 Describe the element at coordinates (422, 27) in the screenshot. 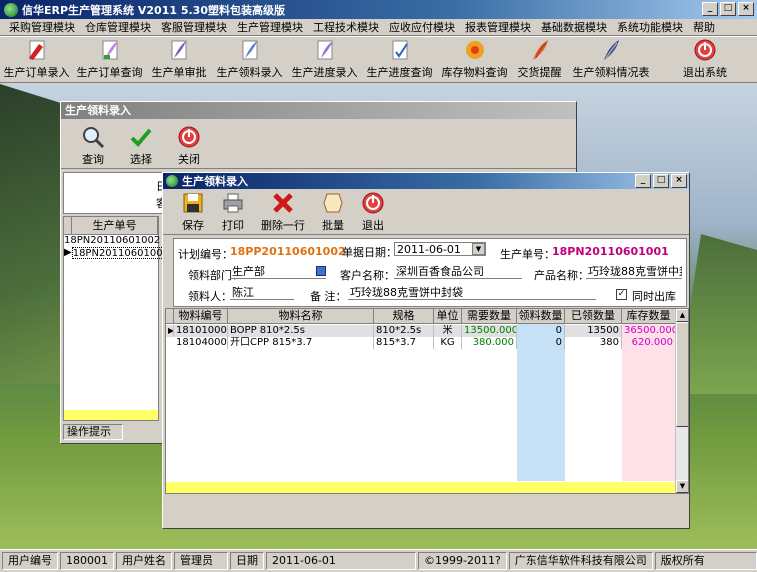

I see `menu-accounts: 应收应付模块` at that location.